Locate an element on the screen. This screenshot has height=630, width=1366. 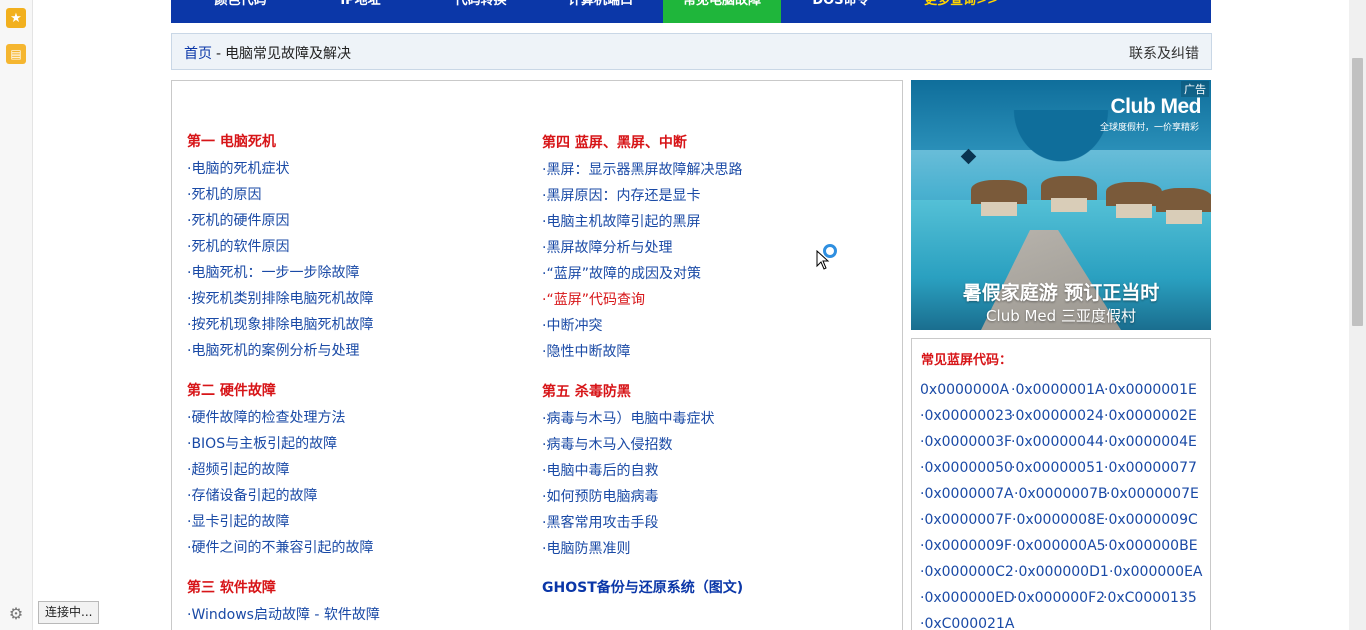
bsod-code-link: ·0x00000050 is located at coordinates (966, 468).